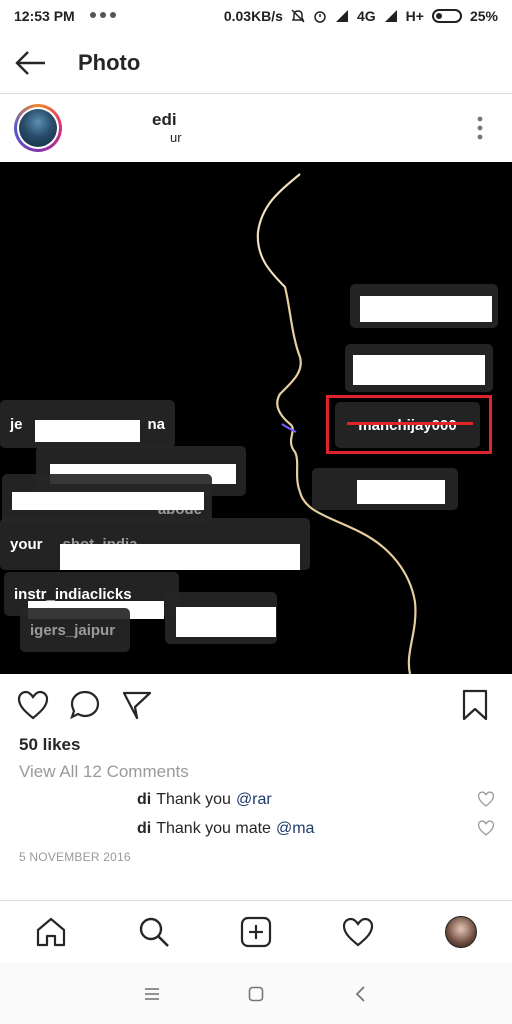 The width and height of the screenshot is (512, 1024). I want to click on back-chevron-icon, so click(360, 993).